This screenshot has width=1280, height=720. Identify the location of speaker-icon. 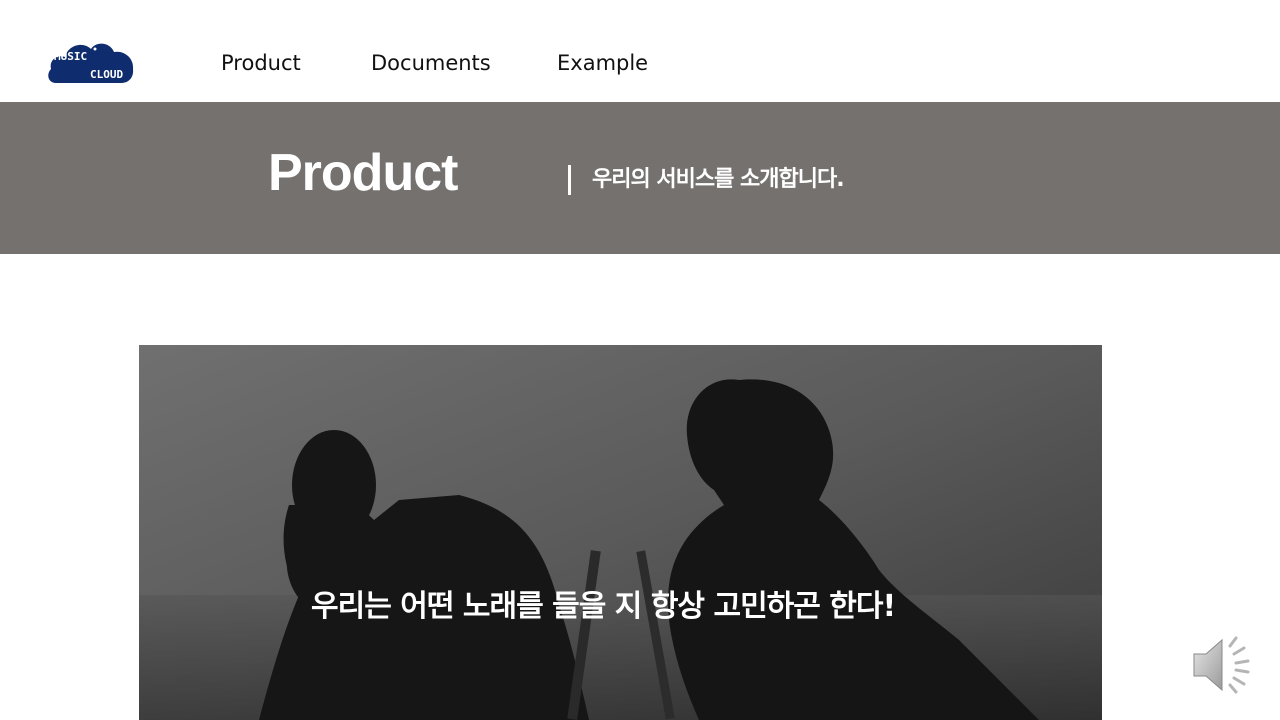
(1223, 665).